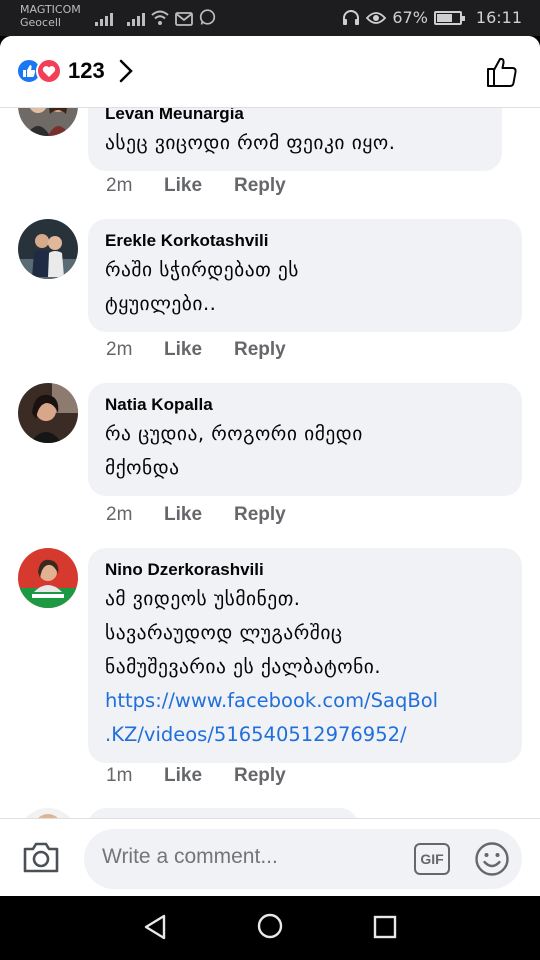 The height and width of the screenshot is (960, 540). What do you see at coordinates (252, 857) in the screenshot?
I see `comment-input` at bounding box center [252, 857].